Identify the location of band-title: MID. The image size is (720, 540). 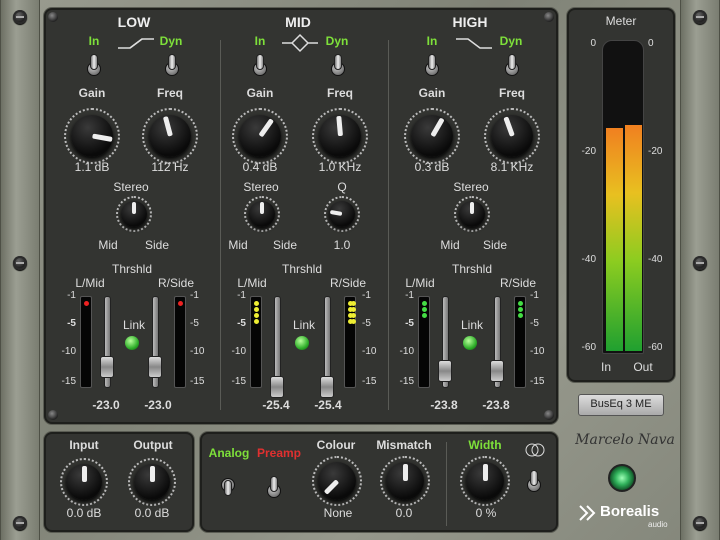
(298, 22).